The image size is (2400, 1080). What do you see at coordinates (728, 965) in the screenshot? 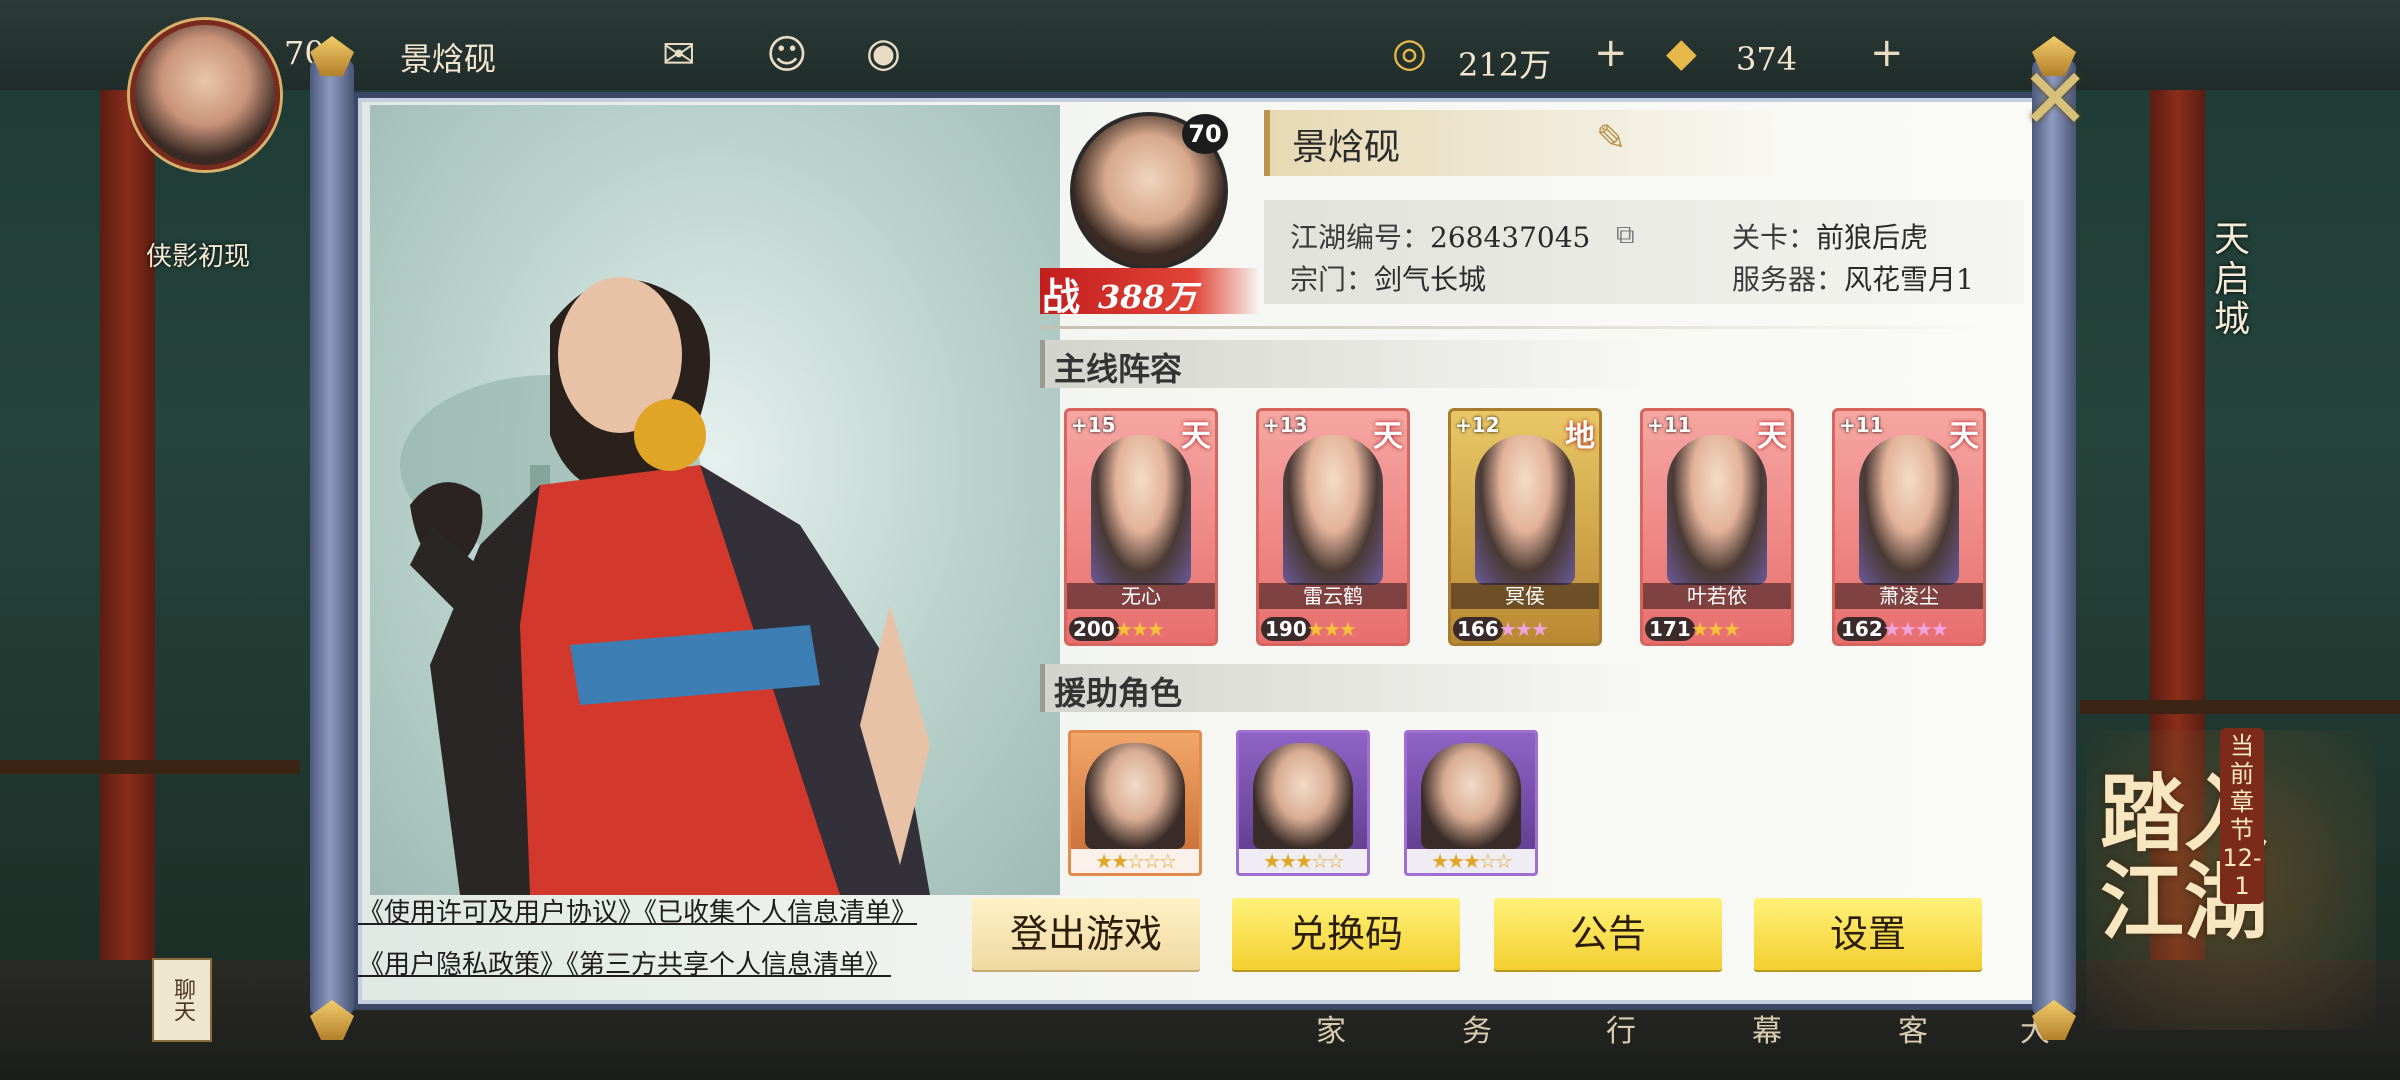
I see `third-party-link: 《第三方共享个人信息清单》` at bounding box center [728, 965].